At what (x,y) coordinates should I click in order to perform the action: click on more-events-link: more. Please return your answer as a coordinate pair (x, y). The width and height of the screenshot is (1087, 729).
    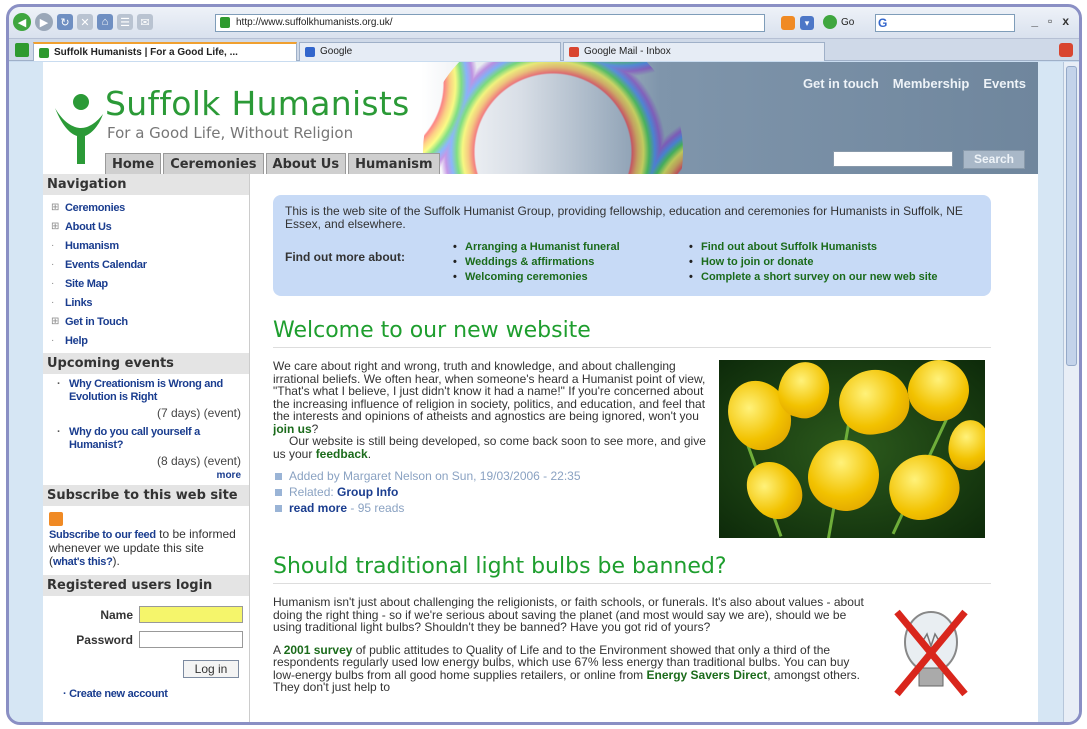
    Looking at the image, I should click on (146, 477).